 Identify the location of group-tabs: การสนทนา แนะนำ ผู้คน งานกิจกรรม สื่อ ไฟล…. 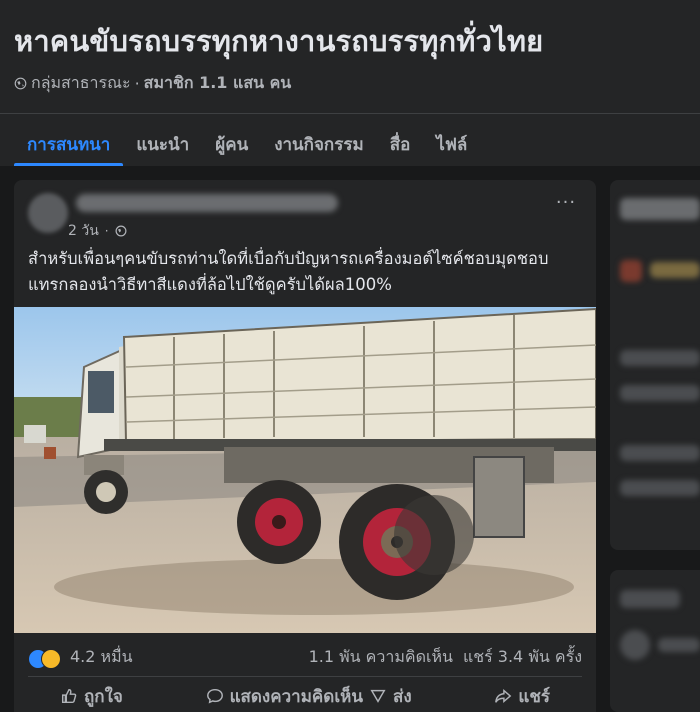
(247, 144).